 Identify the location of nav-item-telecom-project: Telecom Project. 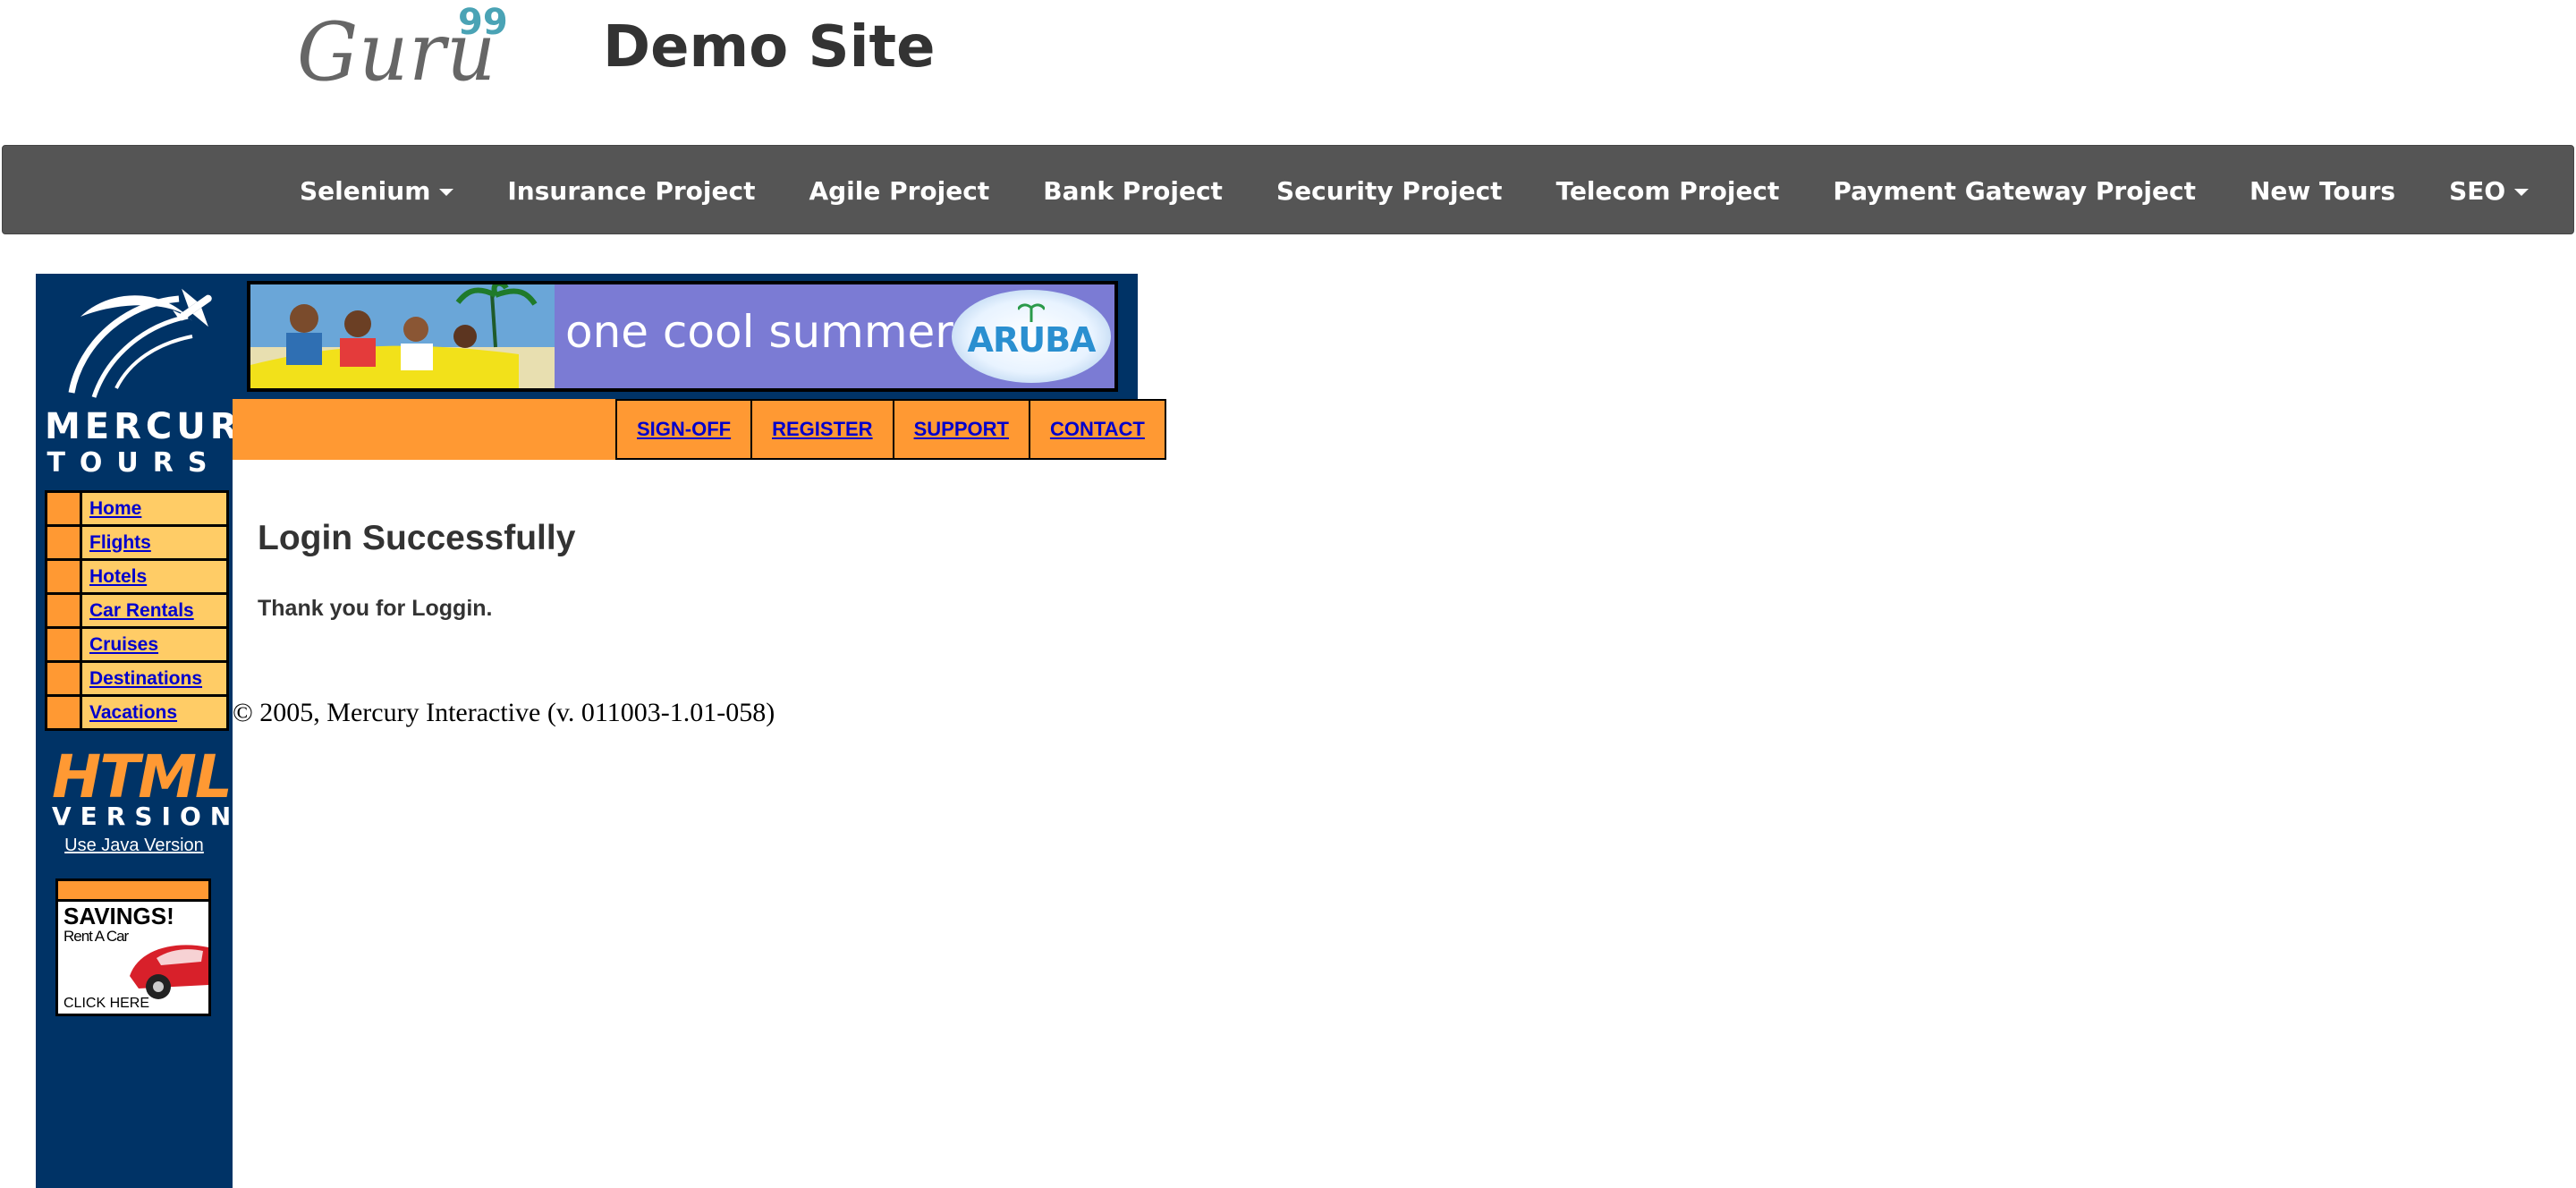
(1668, 191).